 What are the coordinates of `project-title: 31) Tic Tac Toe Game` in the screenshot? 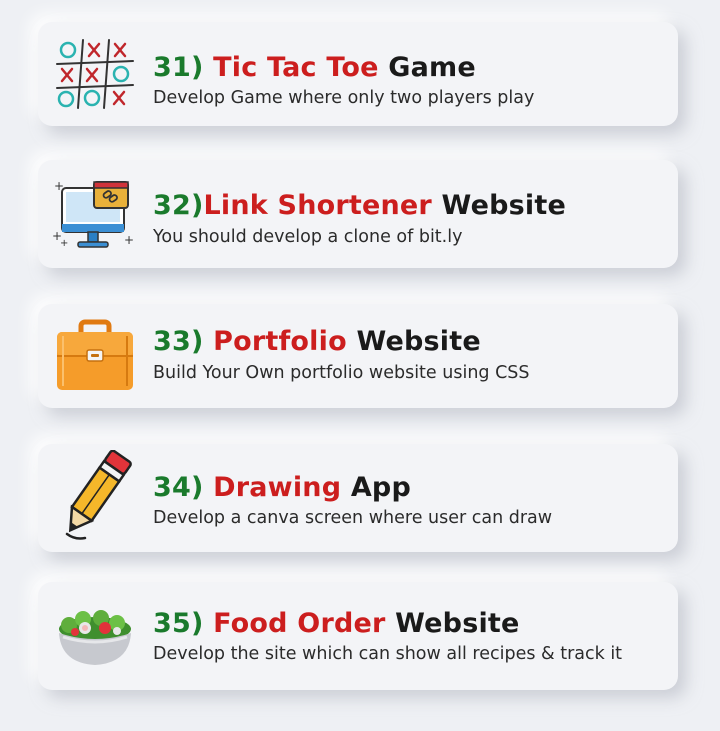 It's located at (314, 67).